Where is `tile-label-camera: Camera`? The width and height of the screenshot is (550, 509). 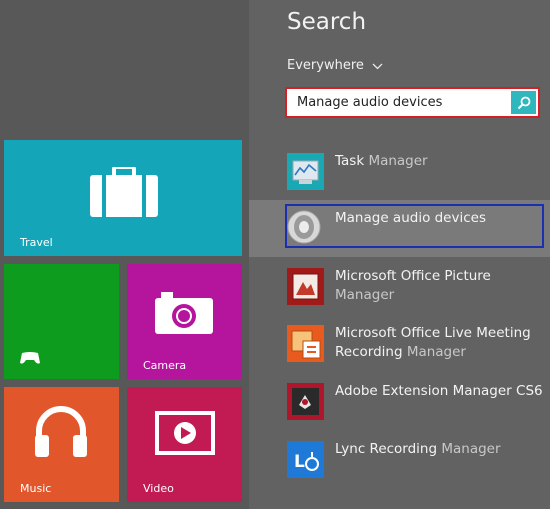 tile-label-camera: Camera is located at coordinates (165, 365).